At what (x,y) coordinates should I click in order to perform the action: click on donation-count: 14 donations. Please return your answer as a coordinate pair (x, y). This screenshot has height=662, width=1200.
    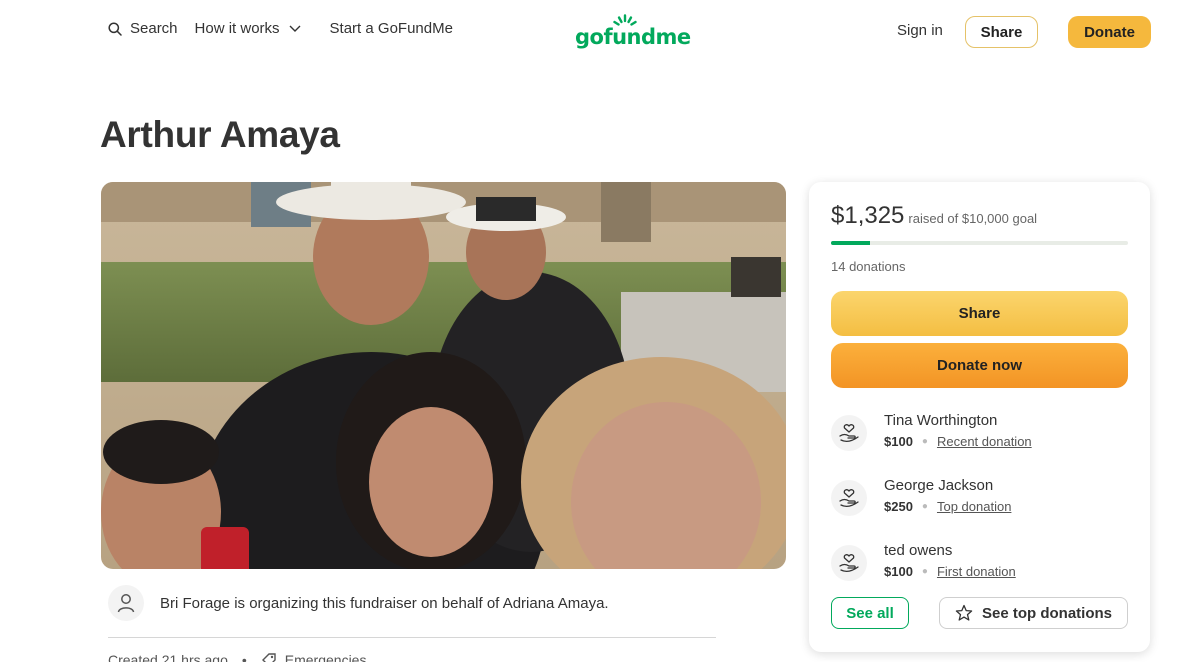
    Looking at the image, I should click on (868, 266).